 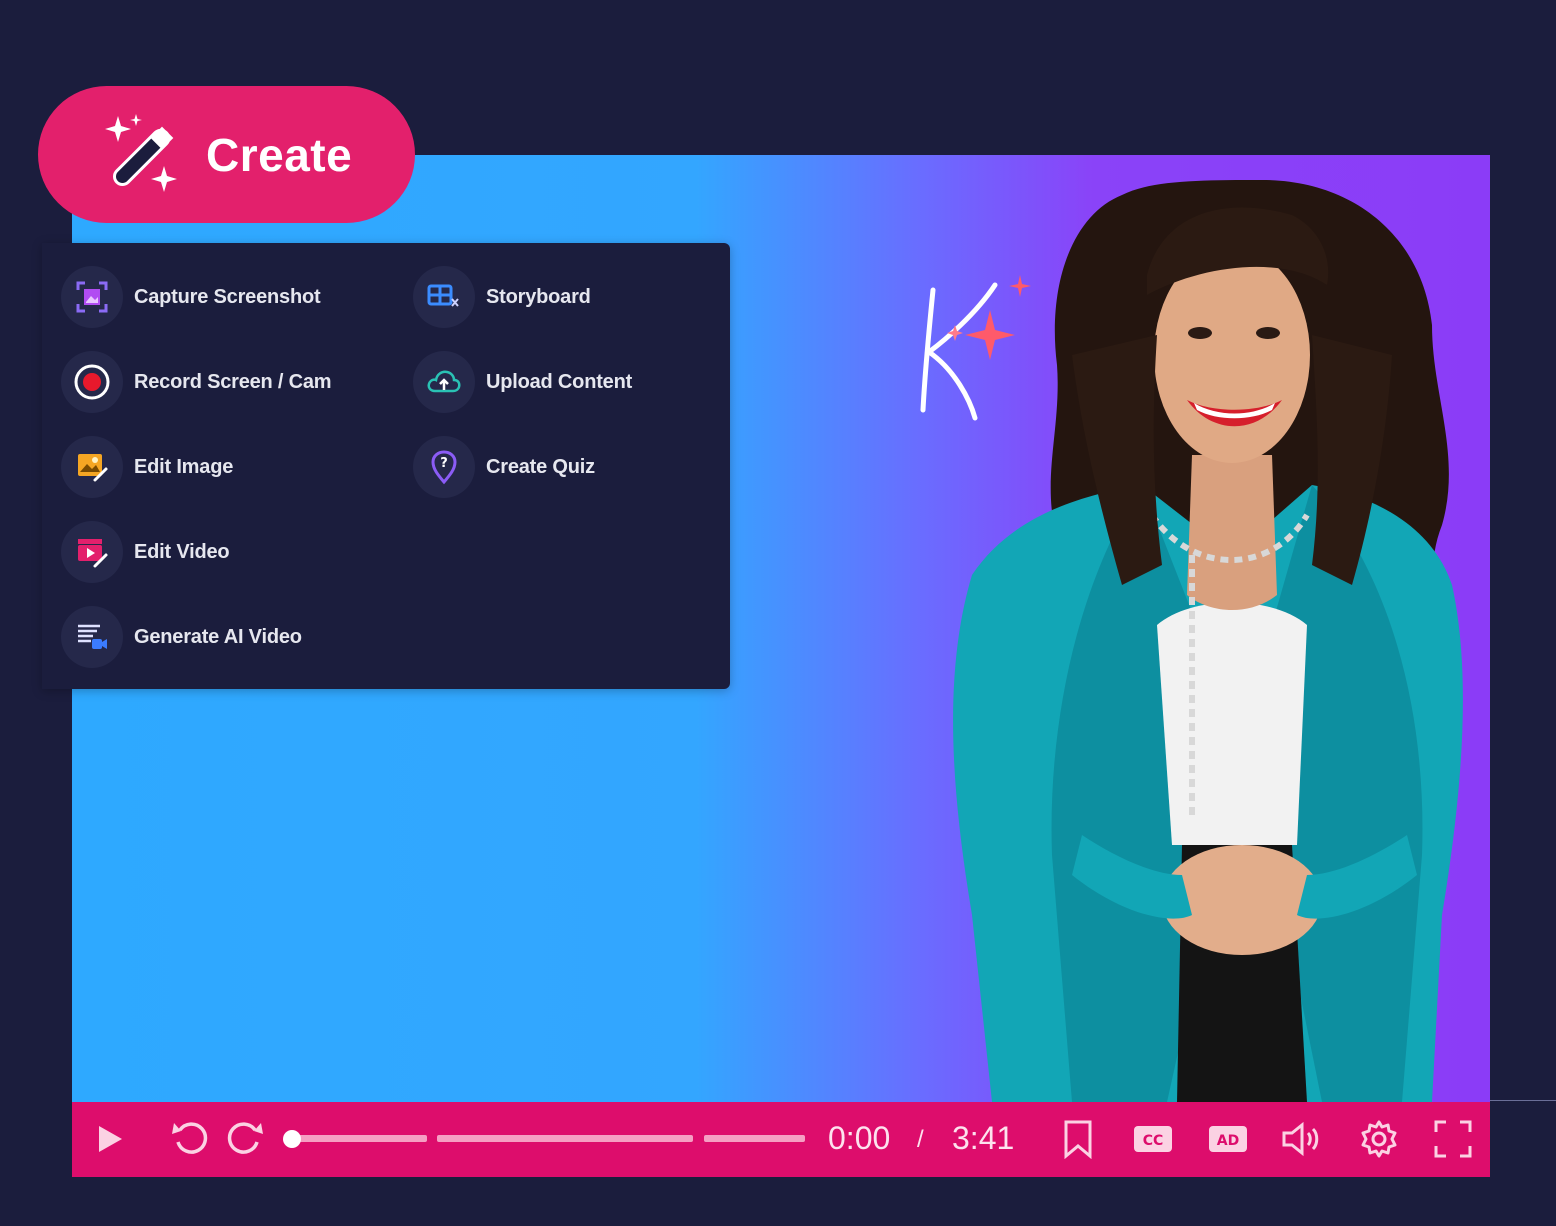 I want to click on menu-item-label: Capture Screenshot, so click(x=227, y=296).